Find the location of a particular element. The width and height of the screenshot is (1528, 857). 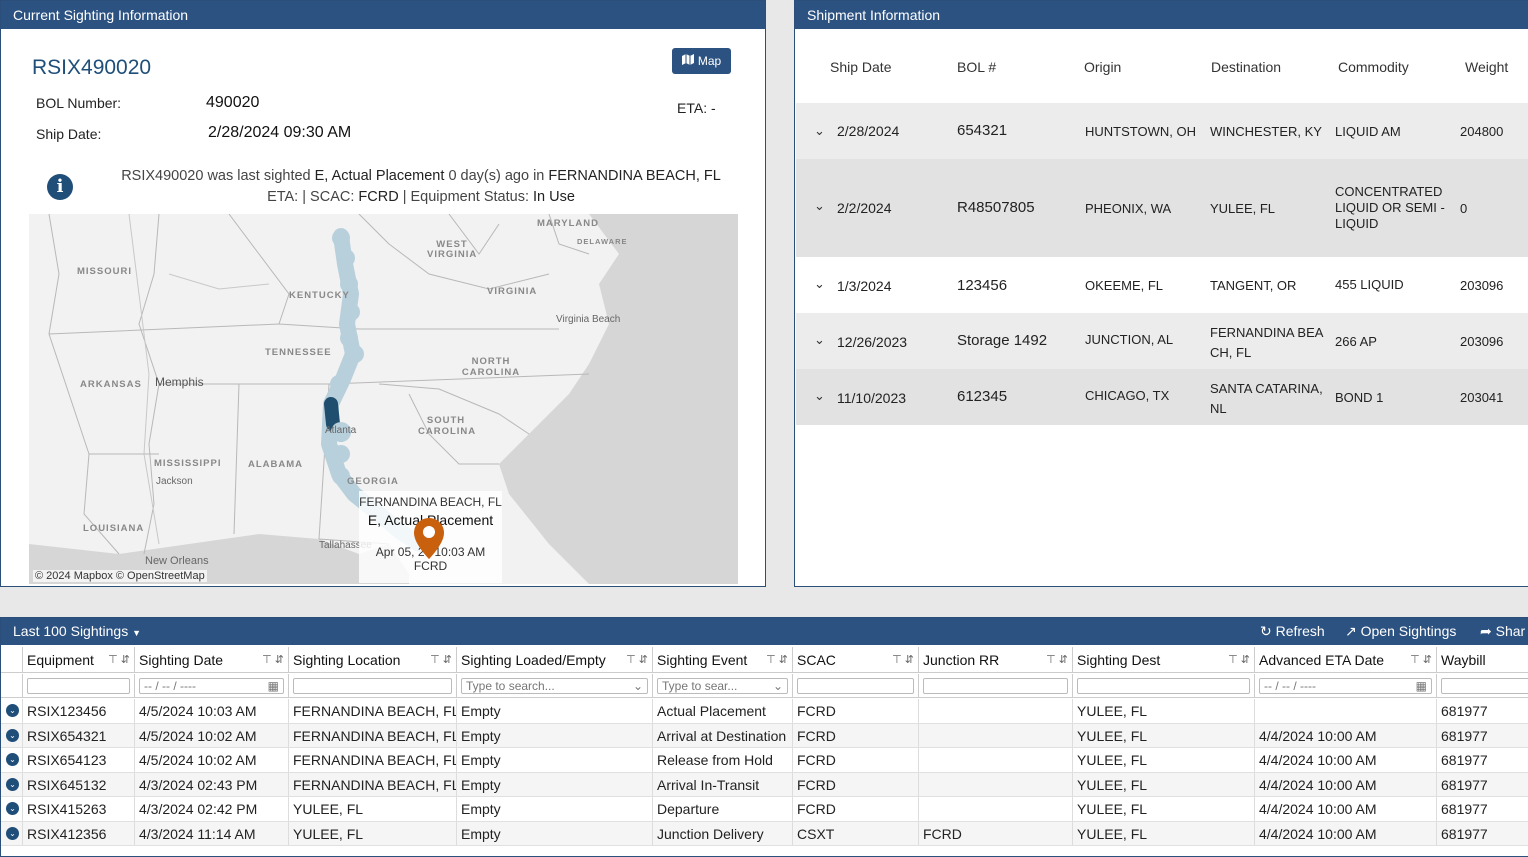

filter-scac is located at coordinates (856, 686).